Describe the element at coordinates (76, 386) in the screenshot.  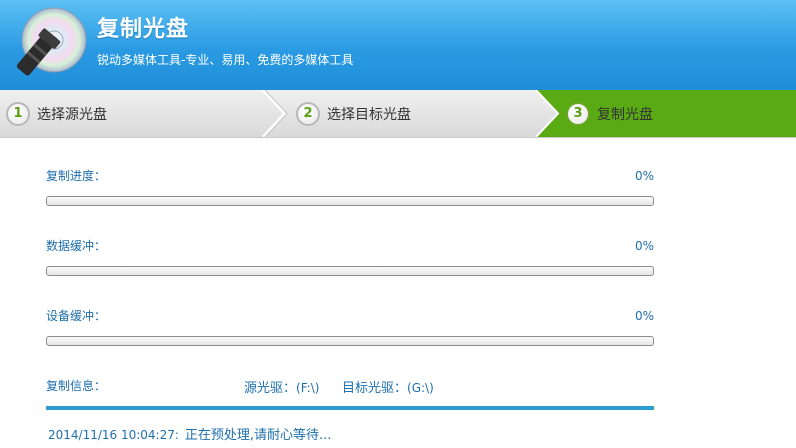
I see `copy-info-label: 复制信息：` at that location.